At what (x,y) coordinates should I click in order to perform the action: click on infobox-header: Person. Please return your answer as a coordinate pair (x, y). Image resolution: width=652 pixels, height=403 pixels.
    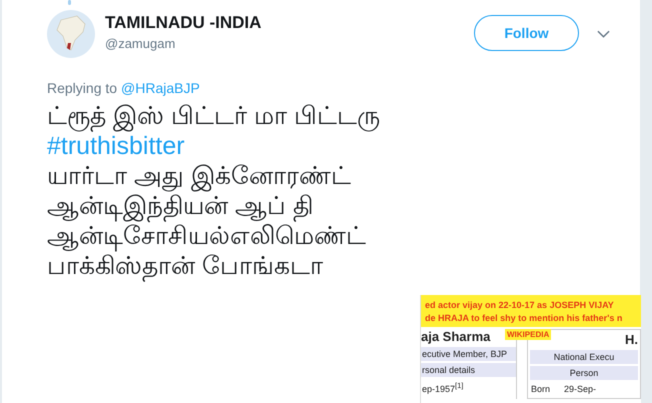
    Looking at the image, I should click on (584, 373).